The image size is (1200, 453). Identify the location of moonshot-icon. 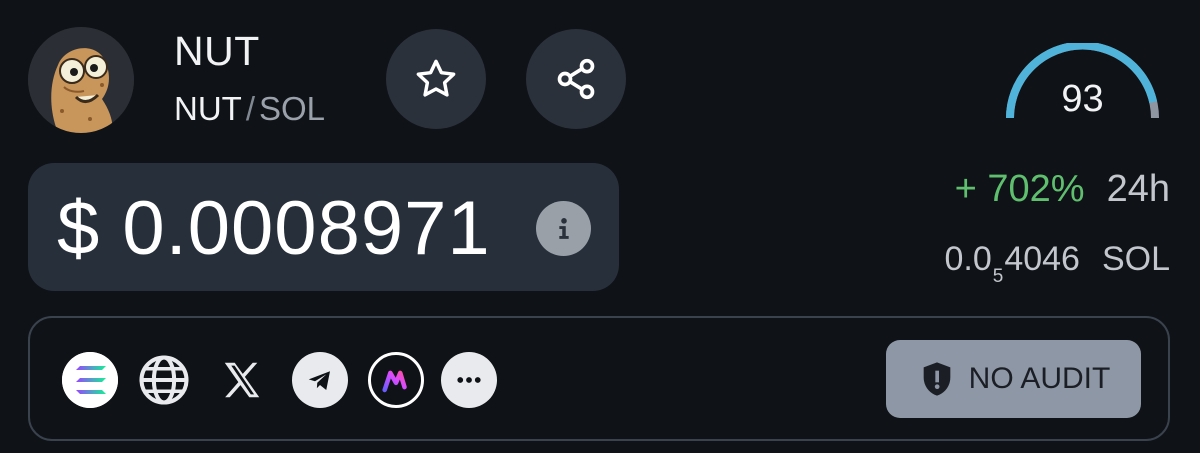
(394, 381).